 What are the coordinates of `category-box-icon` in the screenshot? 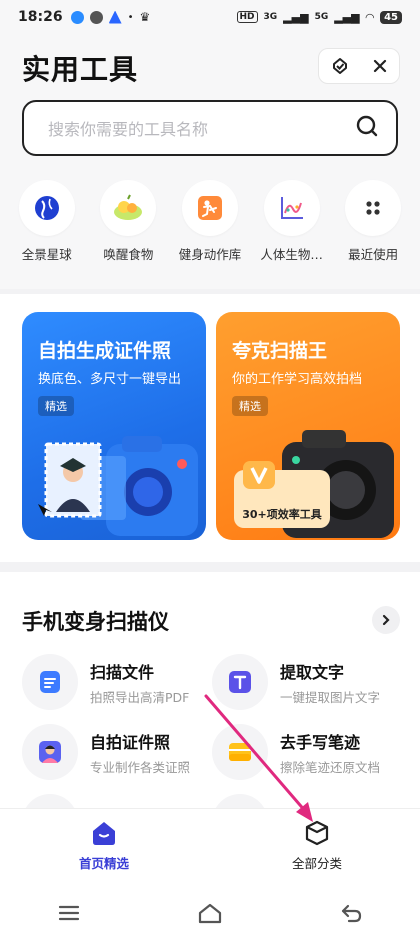 It's located at (317, 833).